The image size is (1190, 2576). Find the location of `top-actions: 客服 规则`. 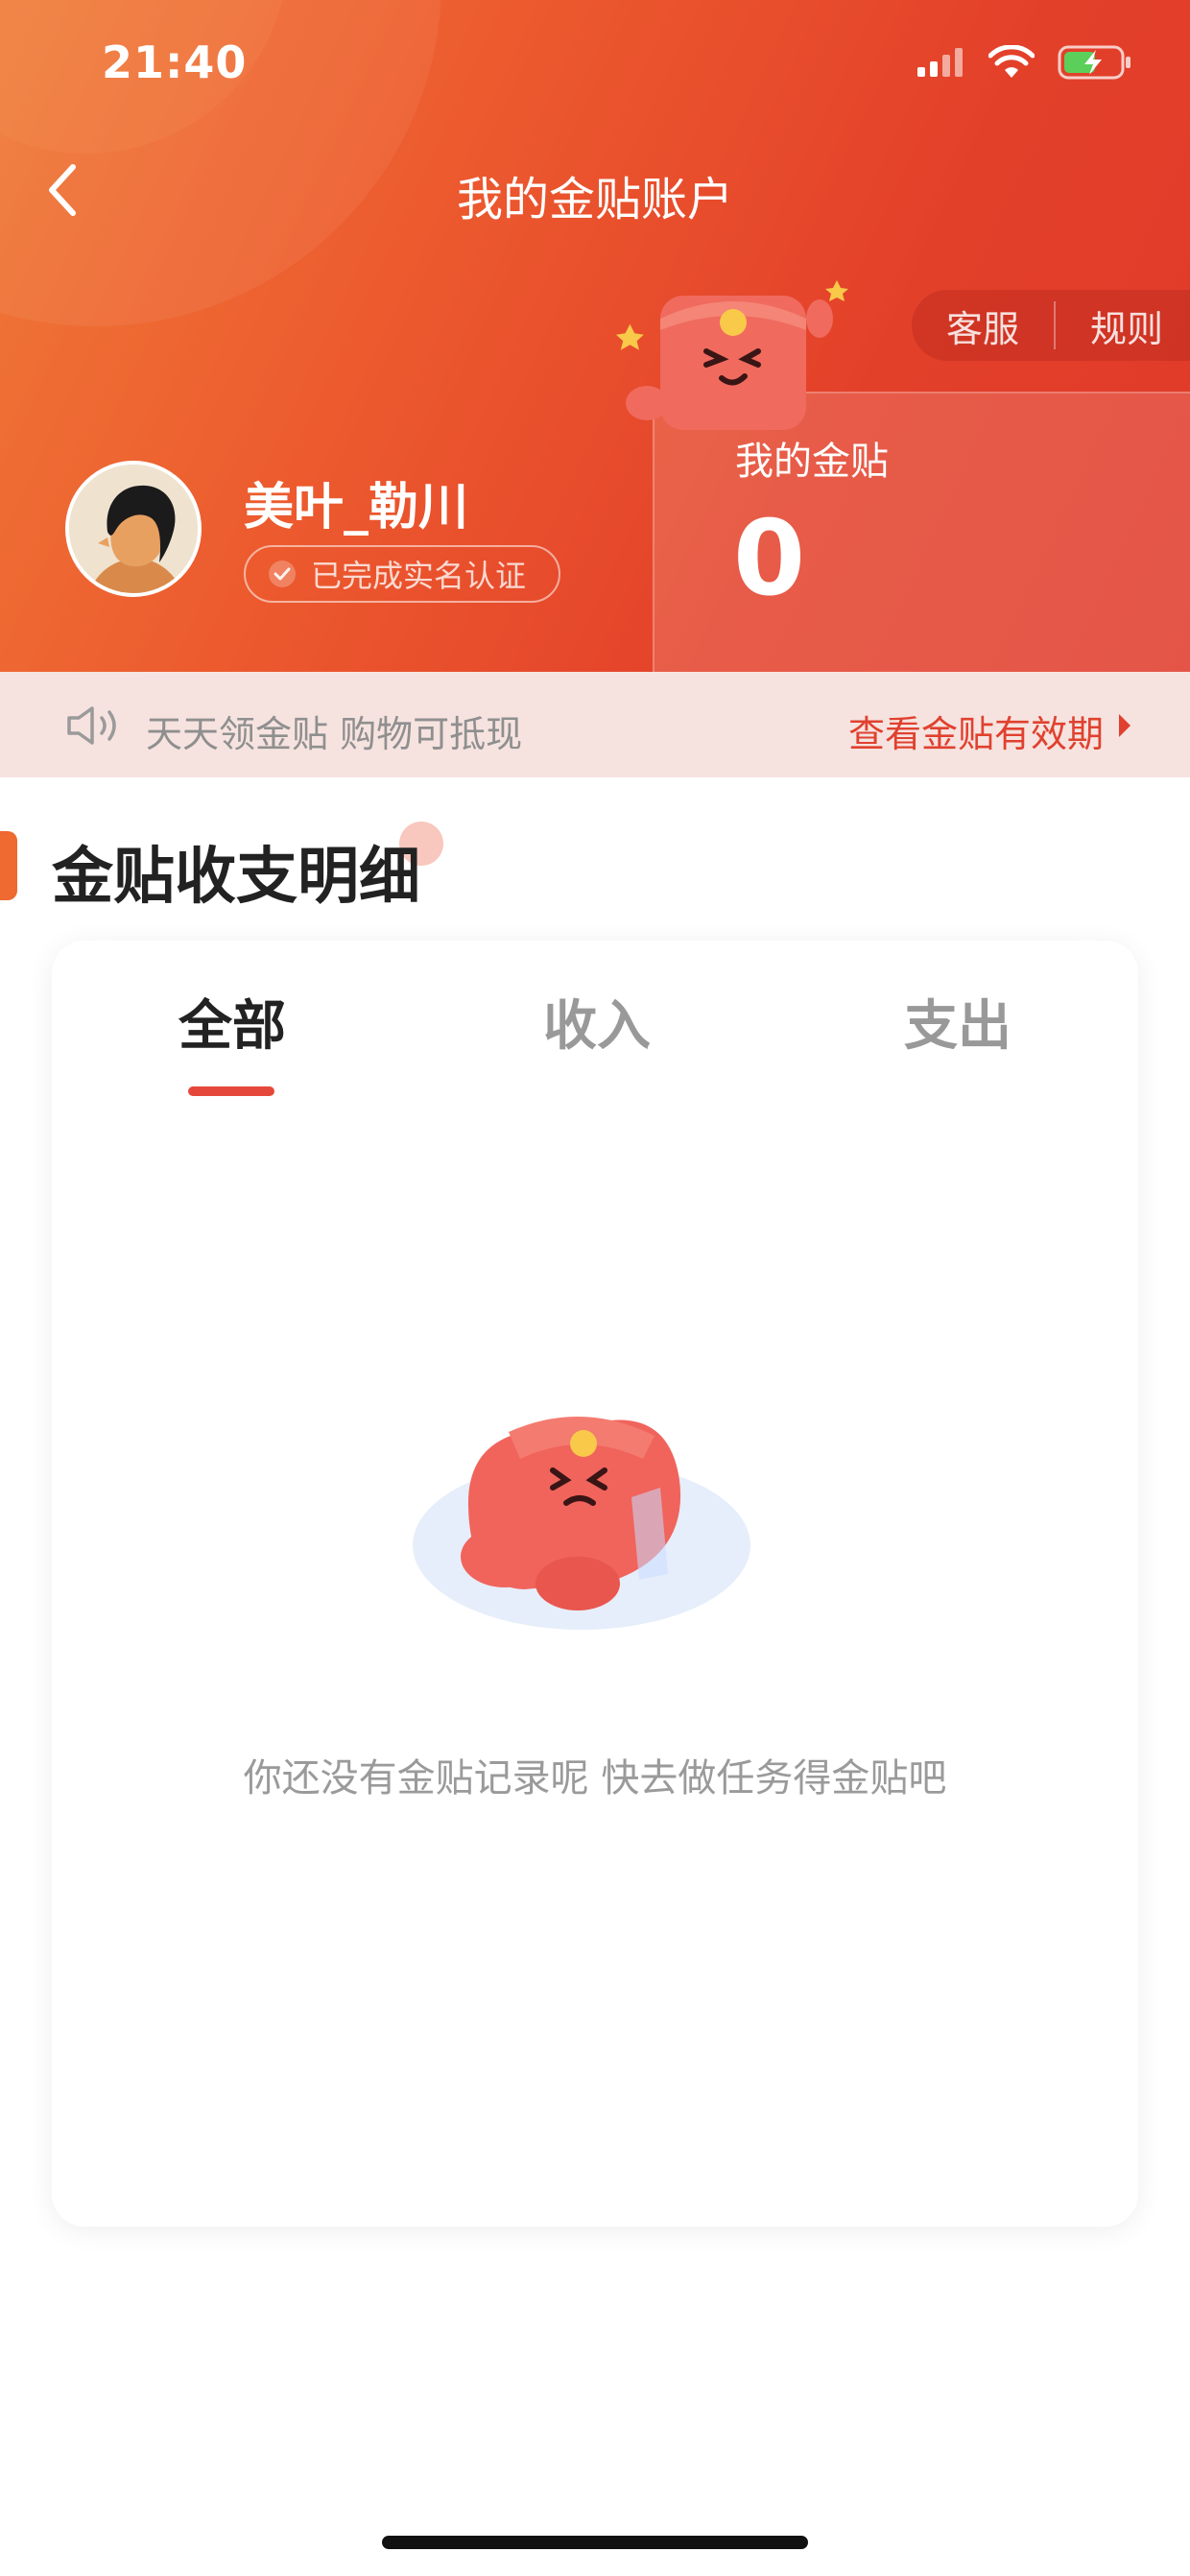

top-actions: 客服 规则 is located at coordinates (1051, 325).